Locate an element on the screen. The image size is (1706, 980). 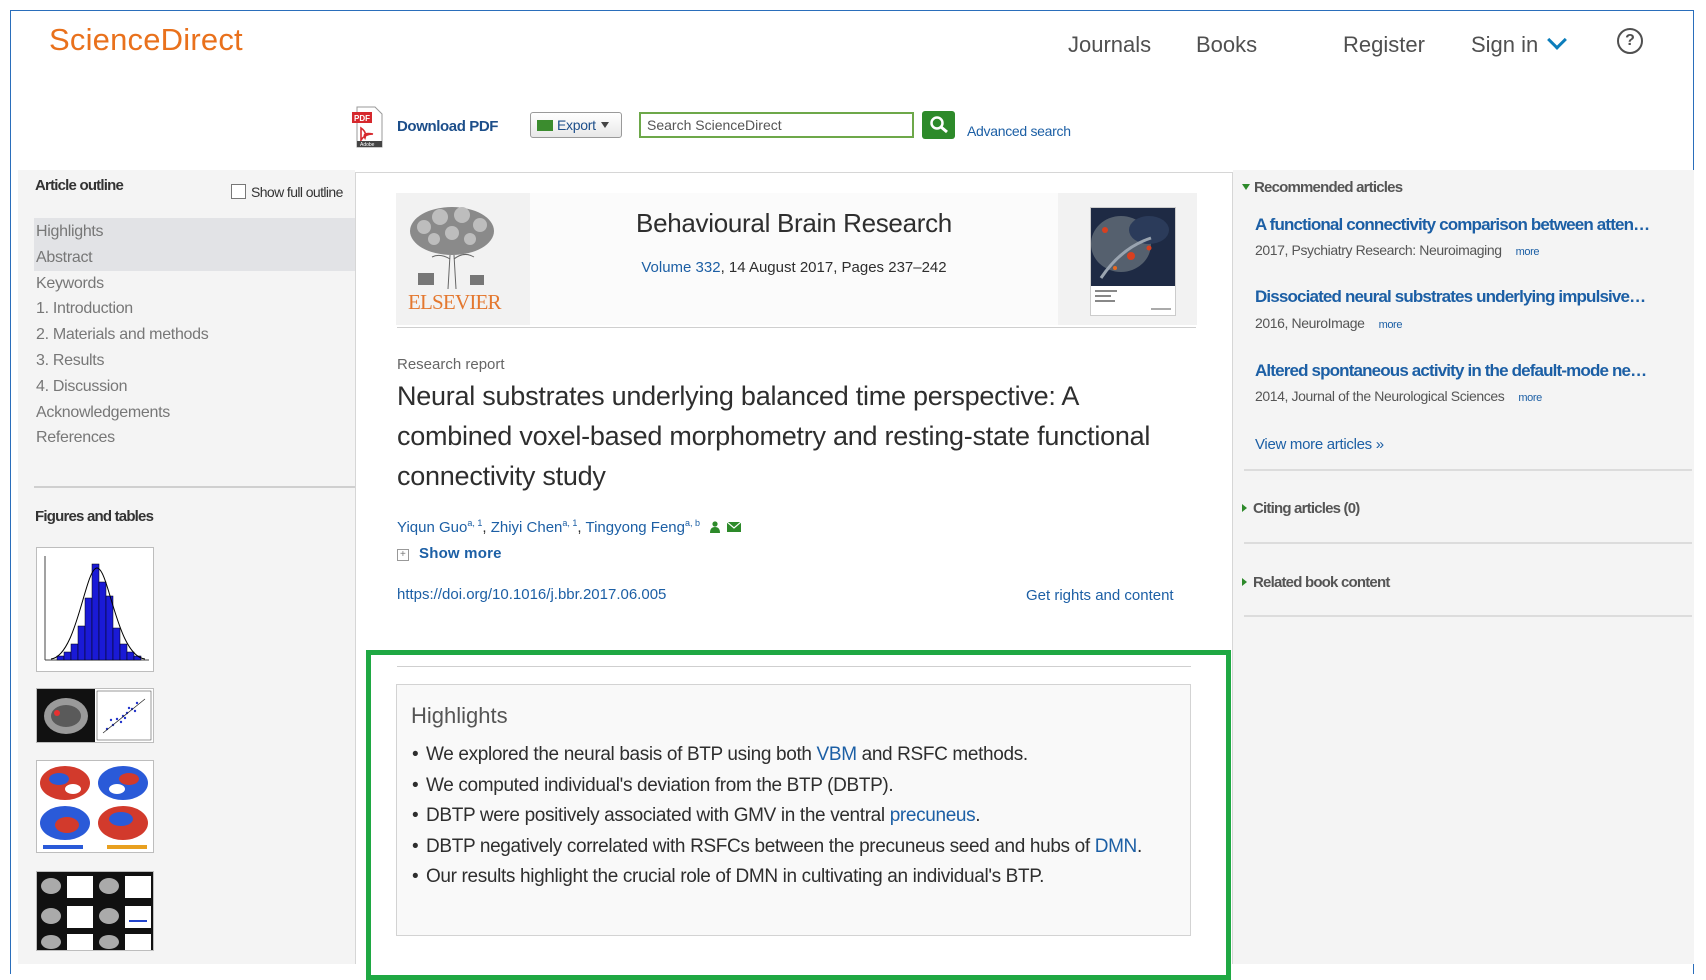
author-affiliation: a, b is located at coordinates (692, 523).